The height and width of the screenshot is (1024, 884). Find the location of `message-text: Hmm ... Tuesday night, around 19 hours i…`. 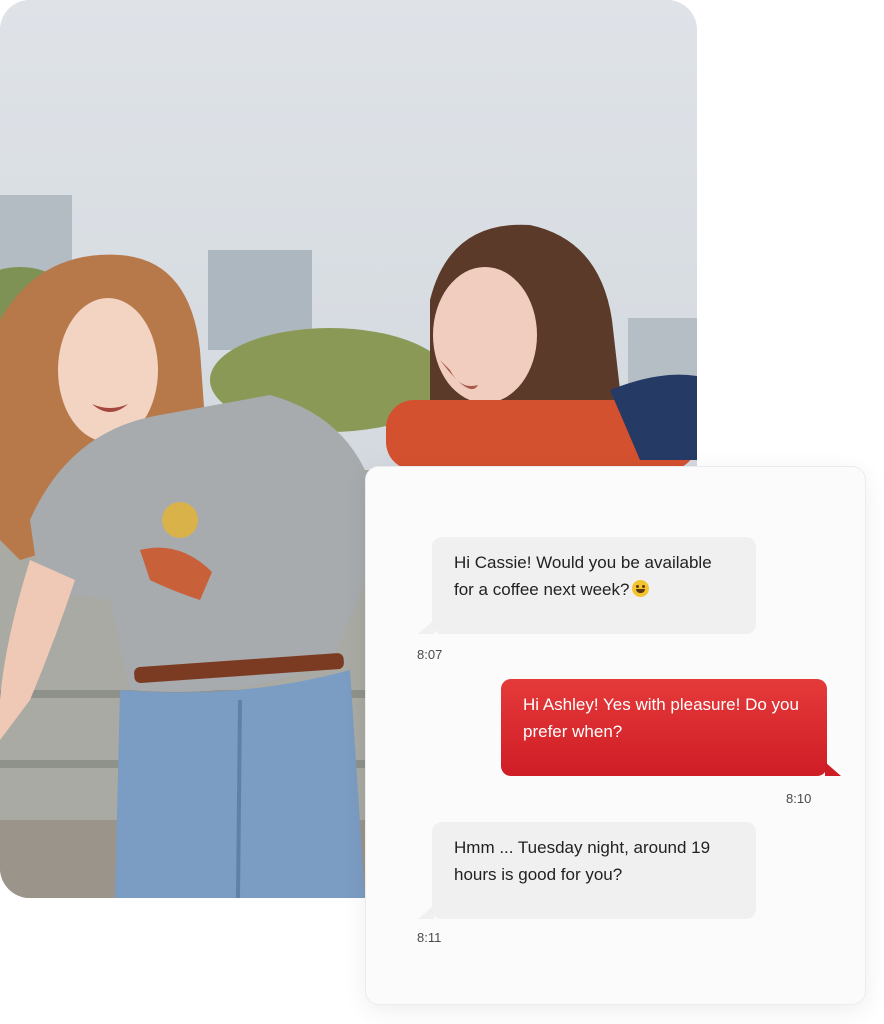

message-text: Hmm ... Tuesday night, around 19 hours i… is located at coordinates (582, 861).